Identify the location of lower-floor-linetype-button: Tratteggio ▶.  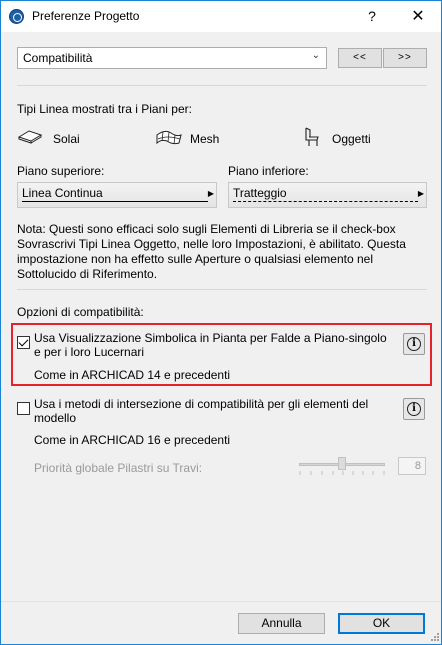
(327, 195).